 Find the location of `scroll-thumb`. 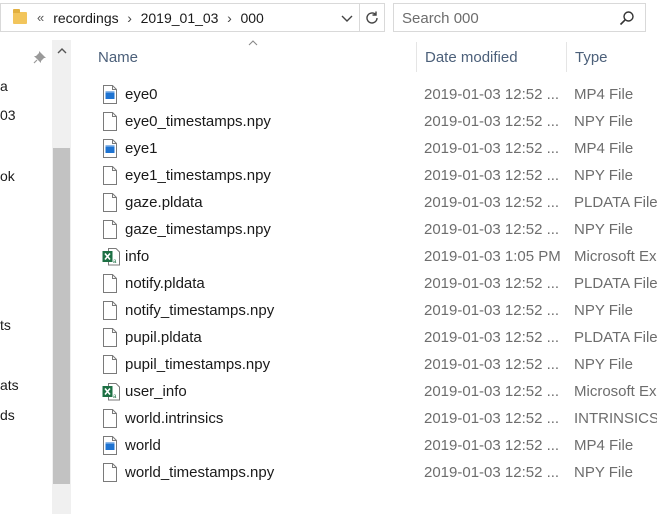

scroll-thumb is located at coordinates (61, 316).